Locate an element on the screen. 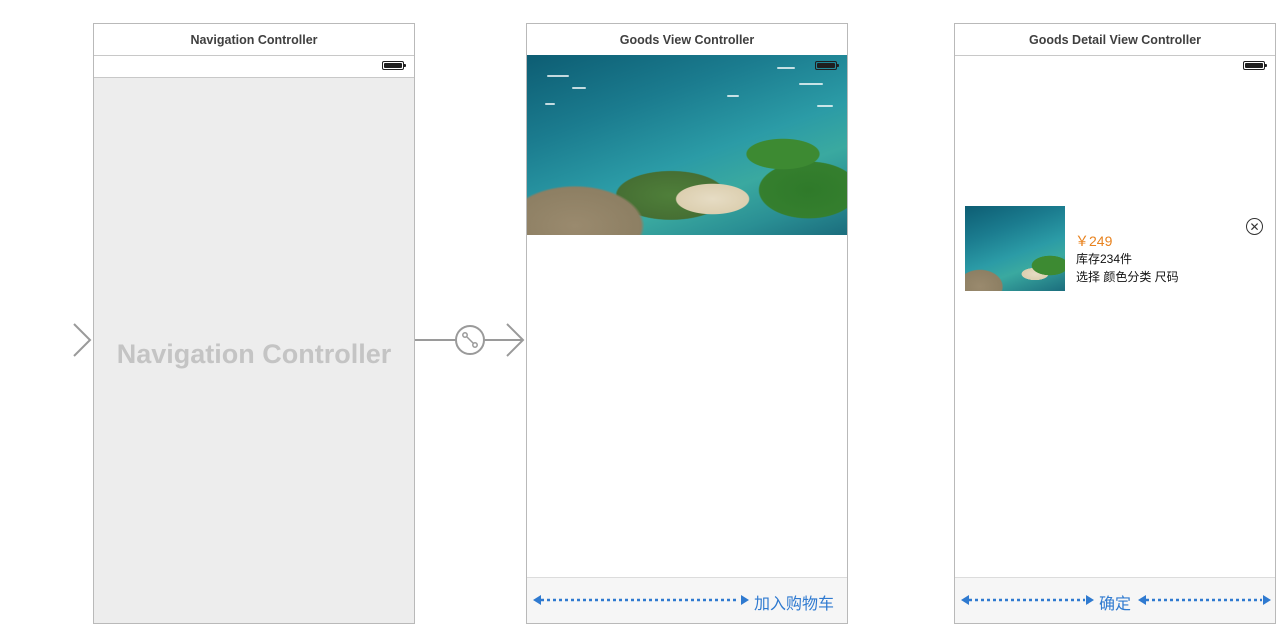 Image resolution: width=1288 pixels, height=644 pixels. relationship-segue-link-icon is located at coordinates (470, 340).